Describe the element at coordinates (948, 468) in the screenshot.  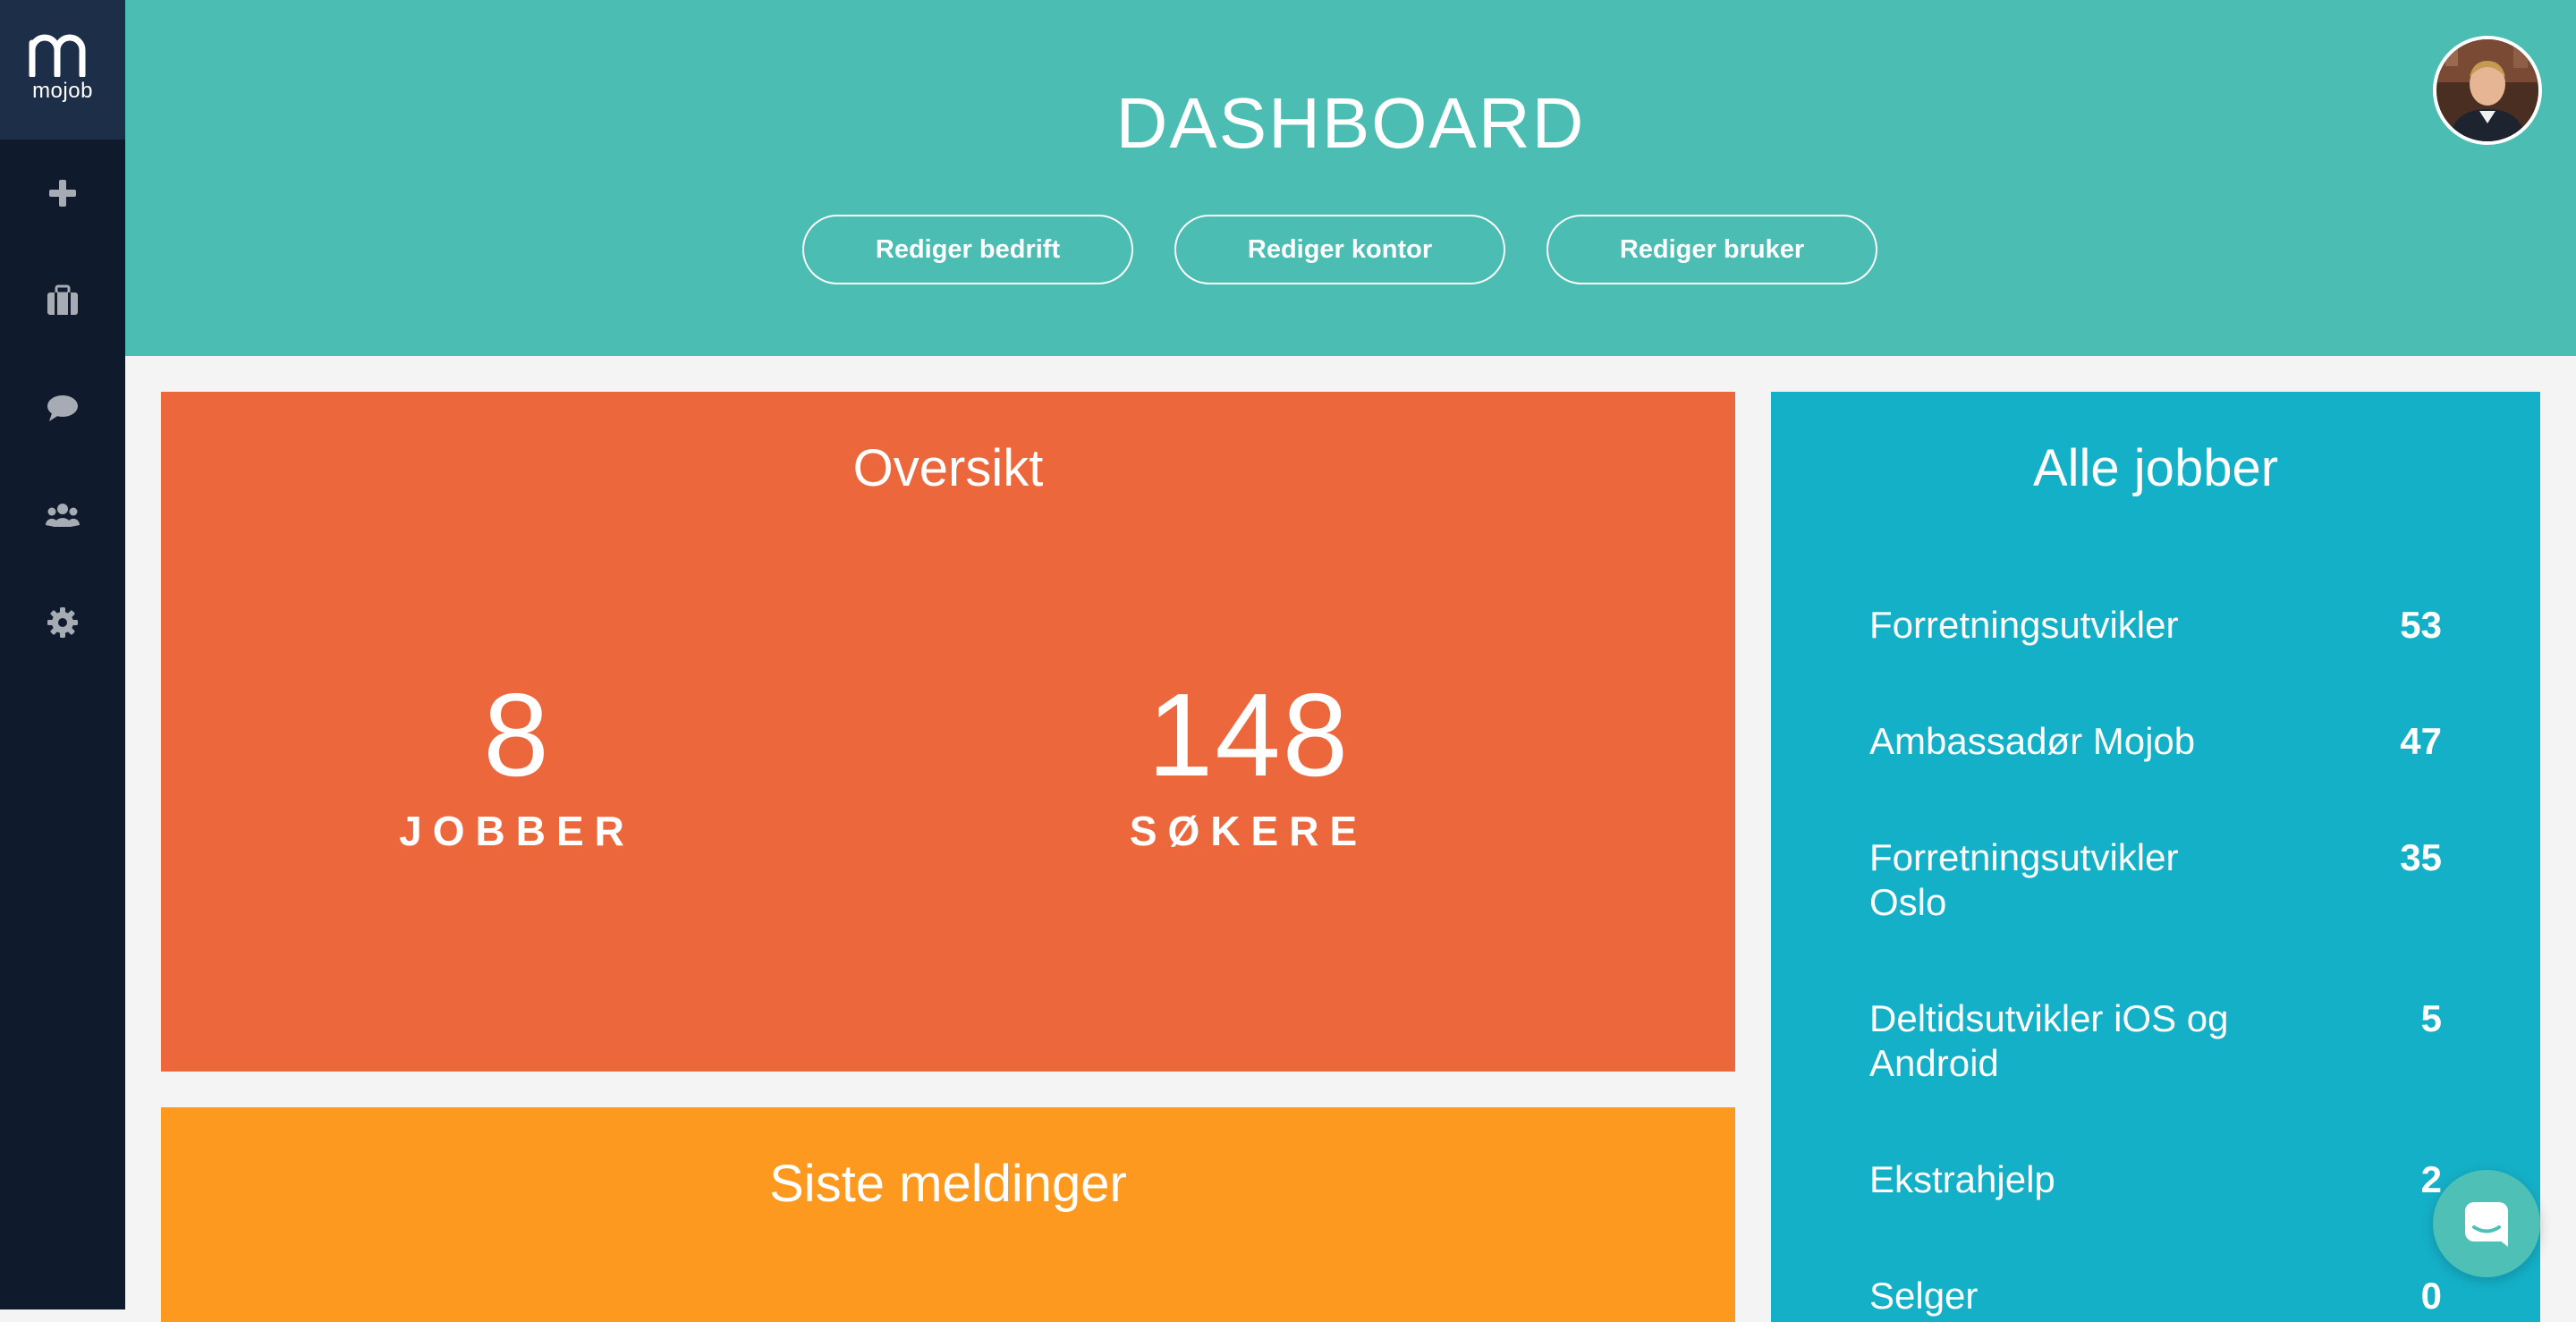
I see `overview-title: Oversikt` at that location.